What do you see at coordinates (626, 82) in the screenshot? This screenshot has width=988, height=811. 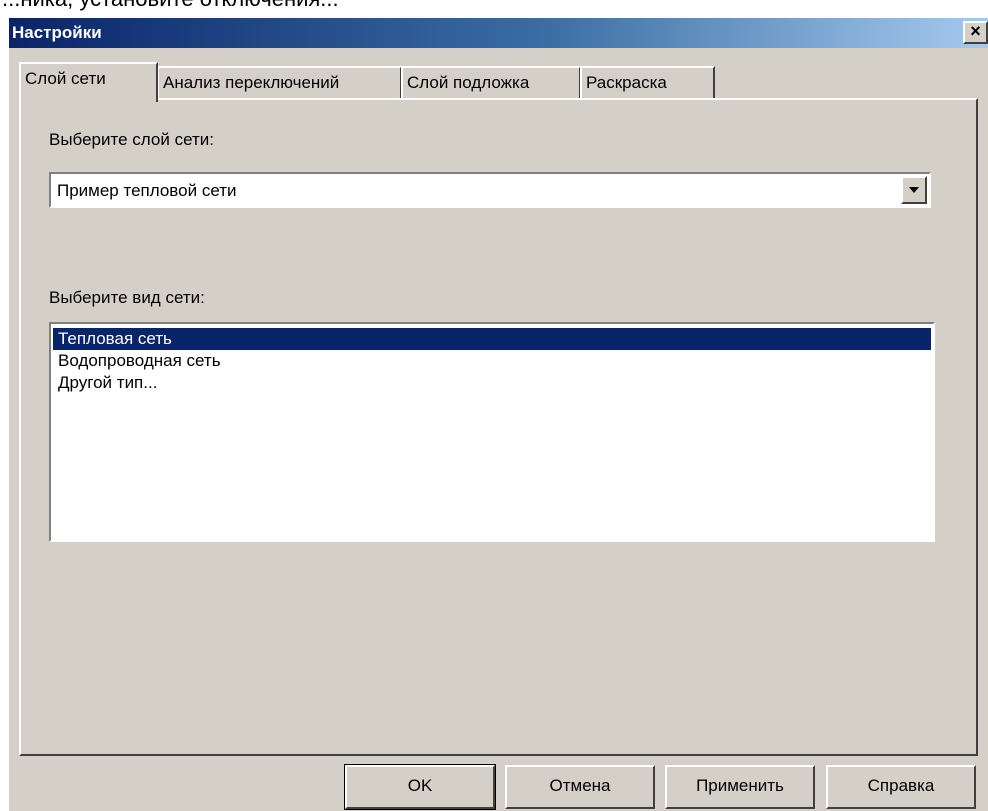 I see `tab-label: Раскраска` at bounding box center [626, 82].